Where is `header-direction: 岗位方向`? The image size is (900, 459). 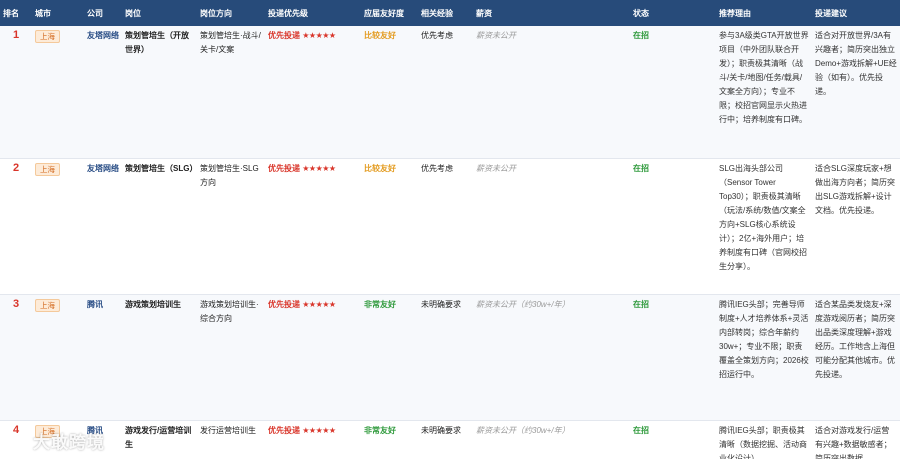
header-direction: 岗位方向 is located at coordinates (231, 13).